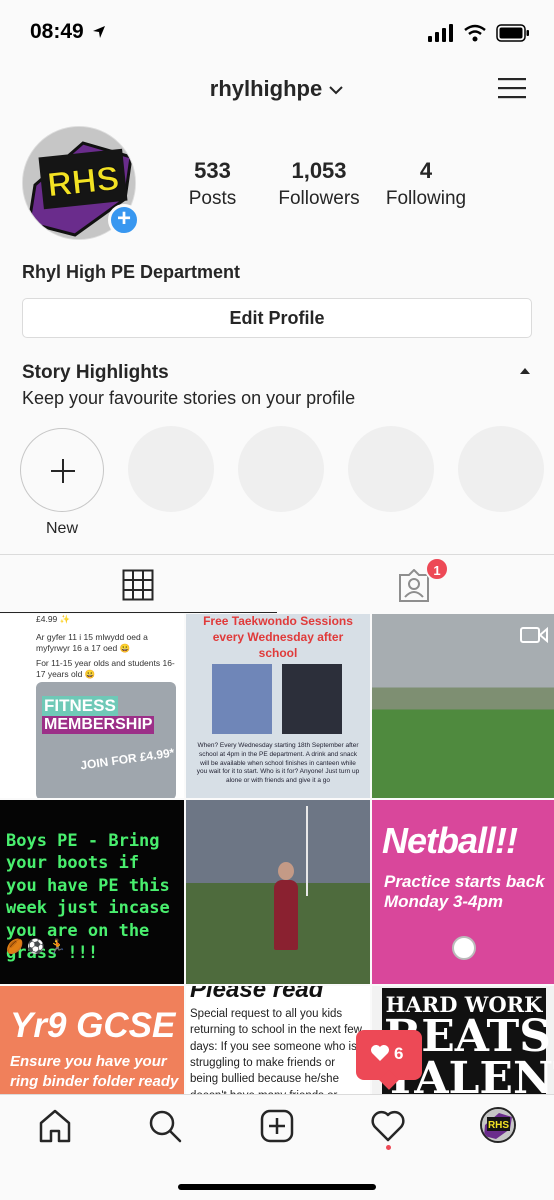  What do you see at coordinates (278, 892) in the screenshot?
I see `post-rugby-photo` at bounding box center [278, 892].